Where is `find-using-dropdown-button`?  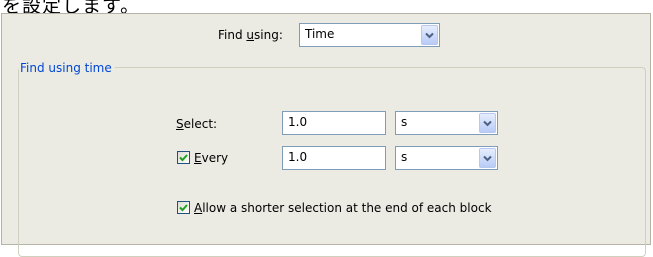
find-using-dropdown-button is located at coordinates (429, 35).